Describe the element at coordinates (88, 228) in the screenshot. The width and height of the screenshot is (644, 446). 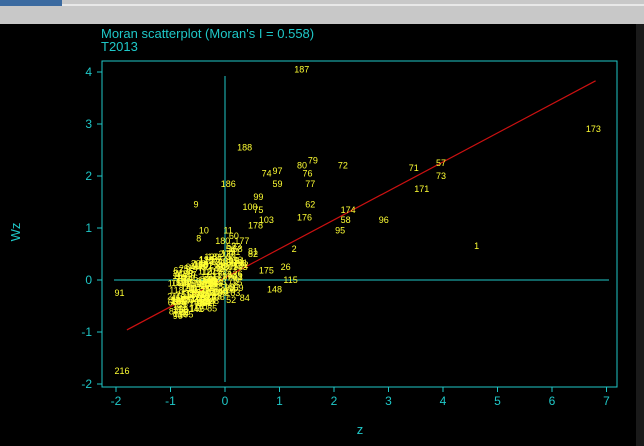
I see `y-tick-label: 1` at that location.